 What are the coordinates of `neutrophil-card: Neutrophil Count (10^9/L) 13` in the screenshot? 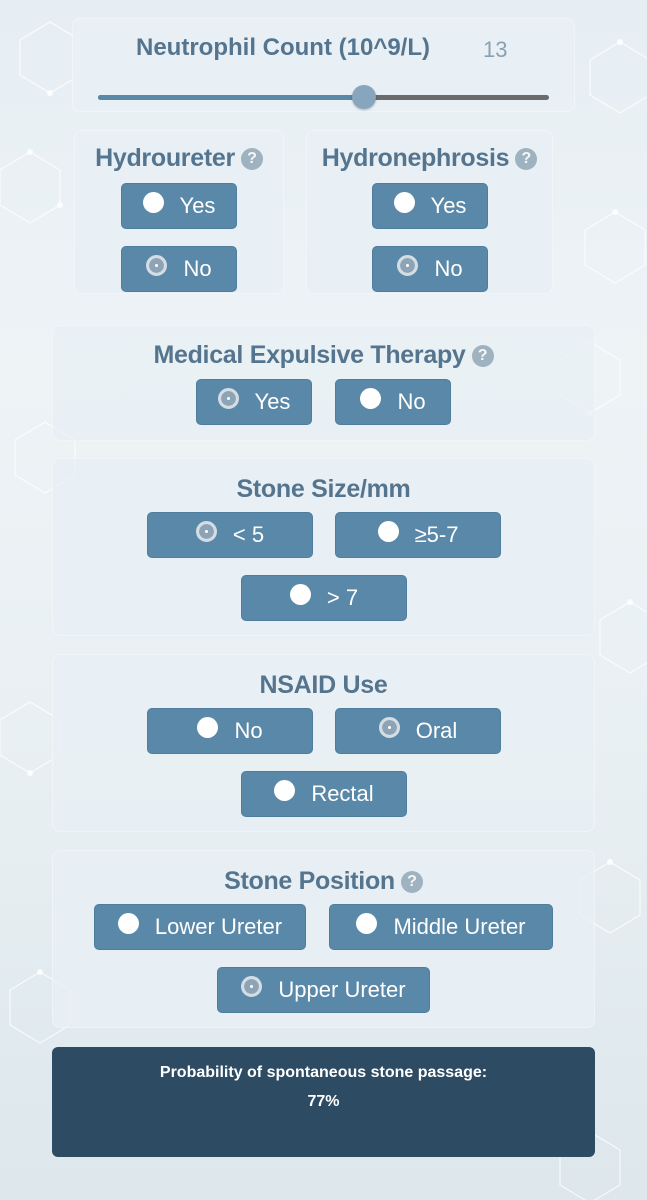 It's located at (323, 65).